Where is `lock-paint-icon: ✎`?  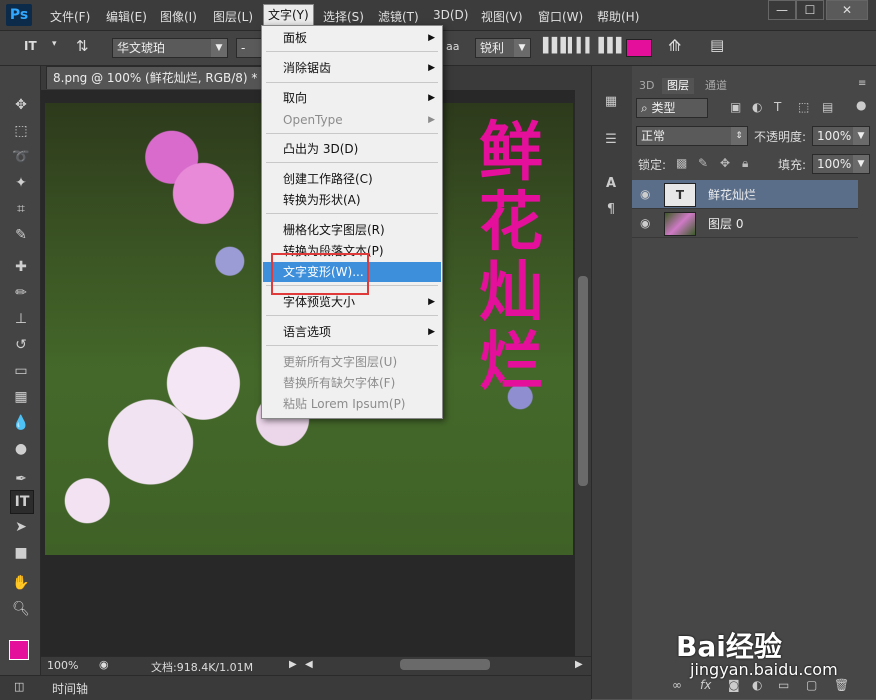 lock-paint-icon: ✎ is located at coordinates (703, 163).